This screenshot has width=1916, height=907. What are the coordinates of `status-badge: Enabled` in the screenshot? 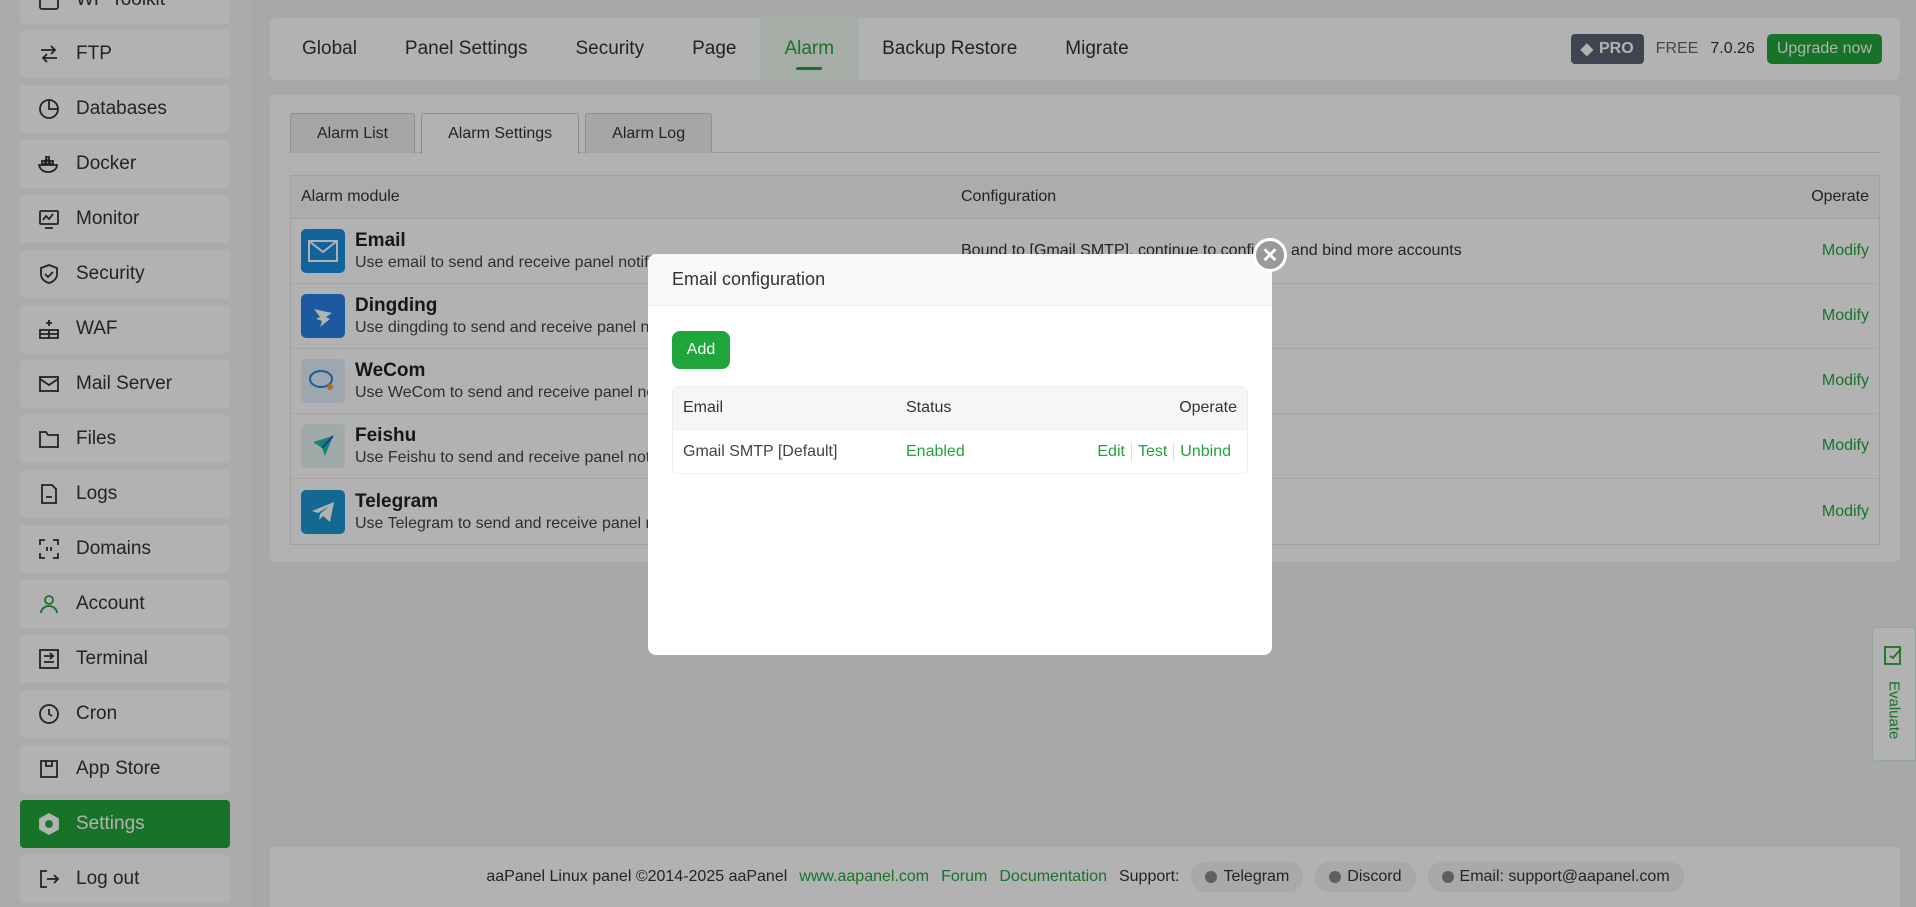 It's located at (981, 452).